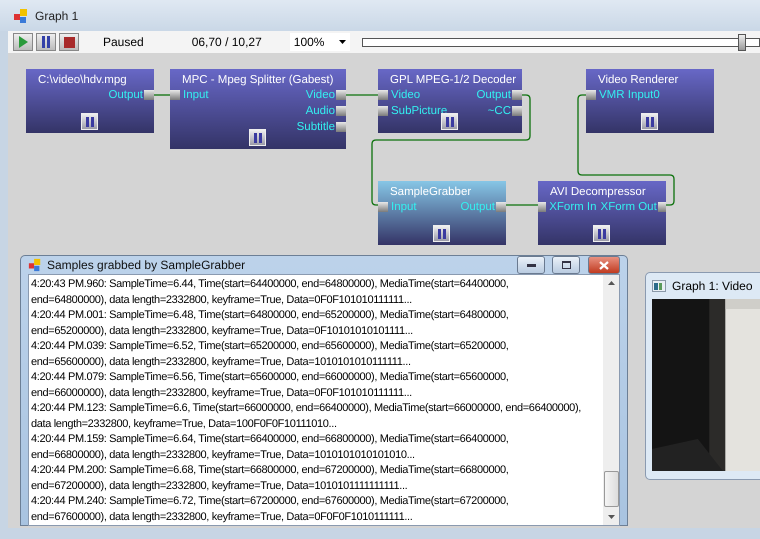 The height and width of the screenshot is (539, 760). Describe the element at coordinates (320, 111) in the screenshot. I see `pin-label: Audio` at that location.